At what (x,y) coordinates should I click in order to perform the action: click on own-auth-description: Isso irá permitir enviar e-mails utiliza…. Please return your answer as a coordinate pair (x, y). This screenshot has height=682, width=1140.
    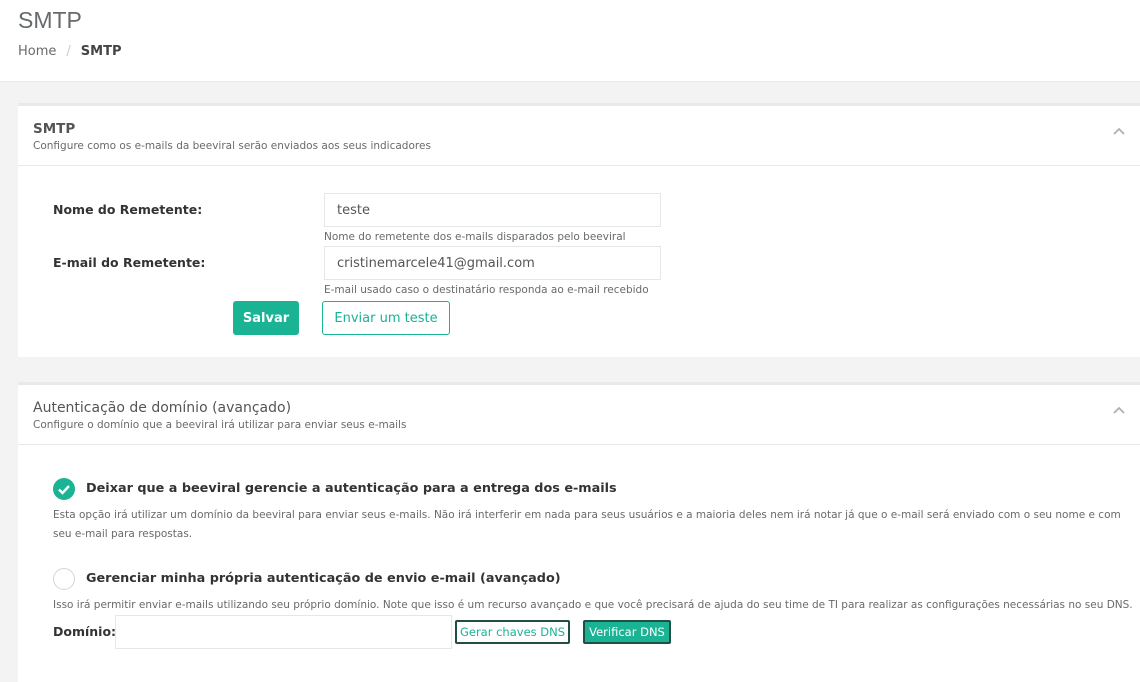
    Looking at the image, I should click on (593, 605).